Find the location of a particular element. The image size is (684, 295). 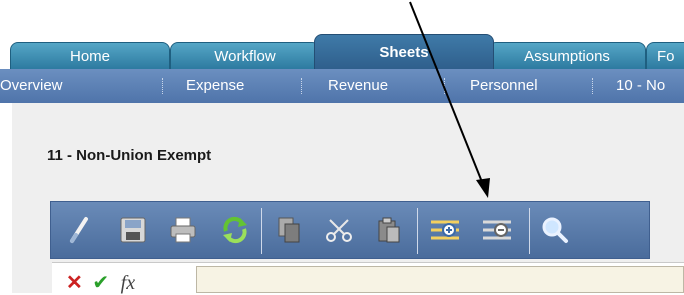

tab-workflow: Workflow is located at coordinates (245, 55).